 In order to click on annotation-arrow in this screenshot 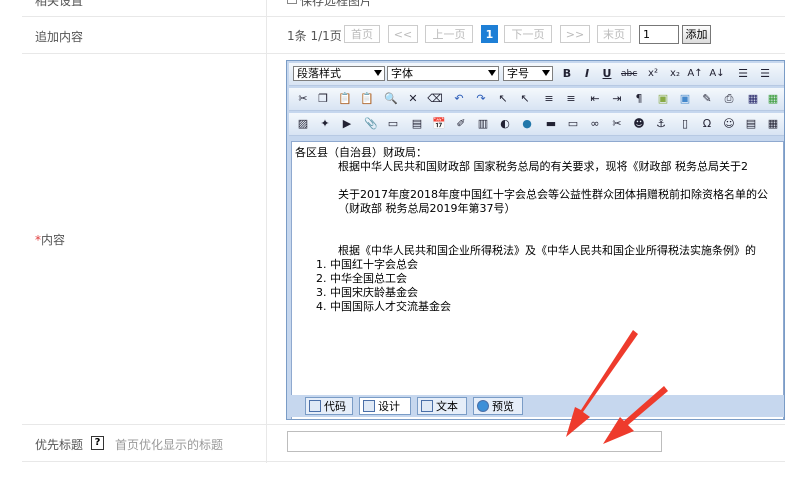, I will do `click(635, 415)`.